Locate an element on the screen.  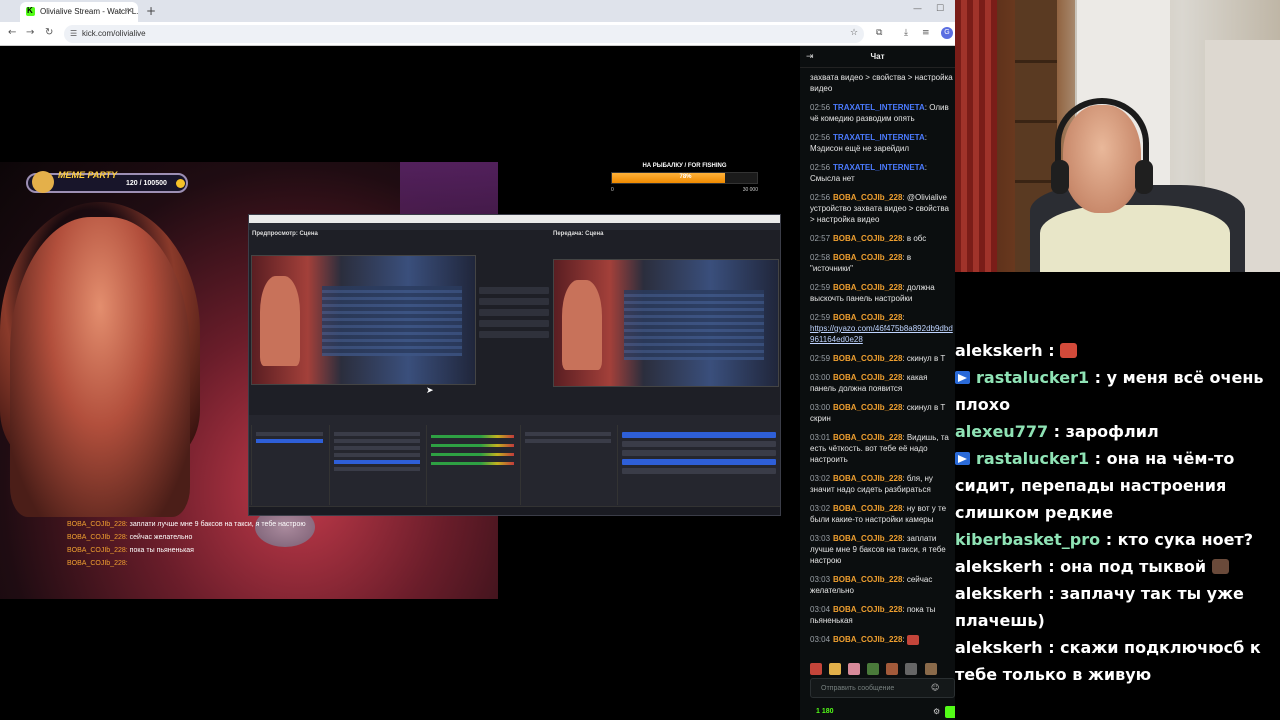
obs-menubar is located at coordinates (514, 226).